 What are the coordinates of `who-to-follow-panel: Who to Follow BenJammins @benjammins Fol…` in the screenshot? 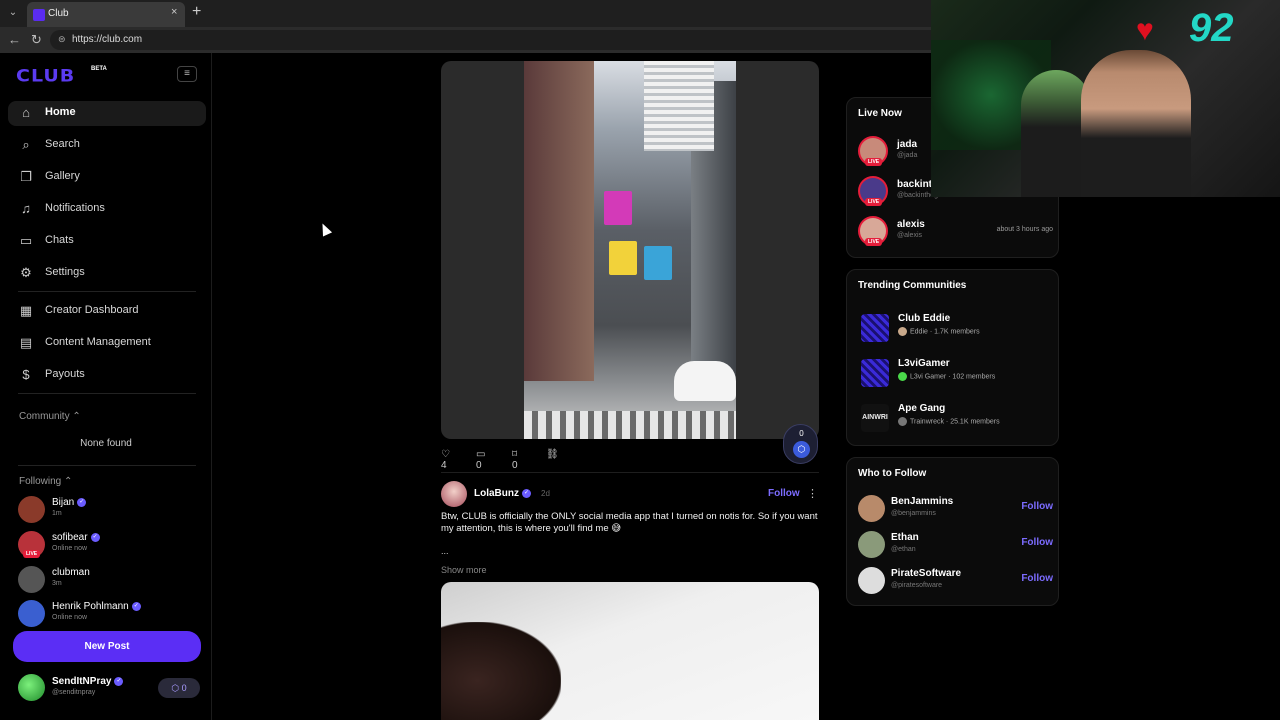 It's located at (952, 531).